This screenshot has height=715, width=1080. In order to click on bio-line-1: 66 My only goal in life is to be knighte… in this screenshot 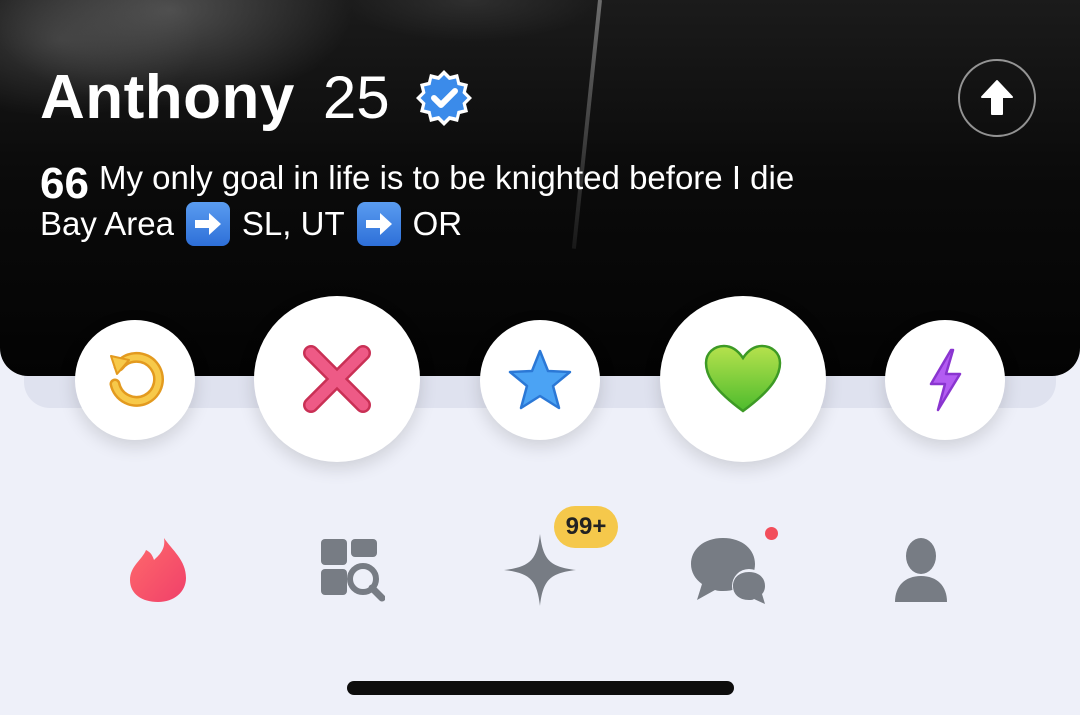, I will do `click(417, 180)`.